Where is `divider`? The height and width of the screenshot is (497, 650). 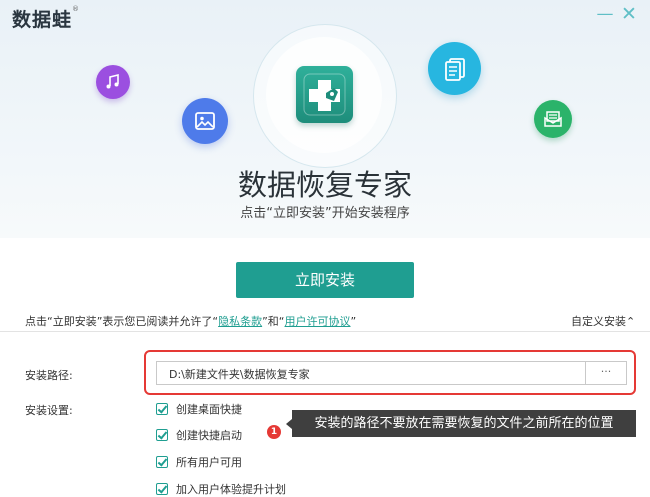
divider is located at coordinates (325, 331).